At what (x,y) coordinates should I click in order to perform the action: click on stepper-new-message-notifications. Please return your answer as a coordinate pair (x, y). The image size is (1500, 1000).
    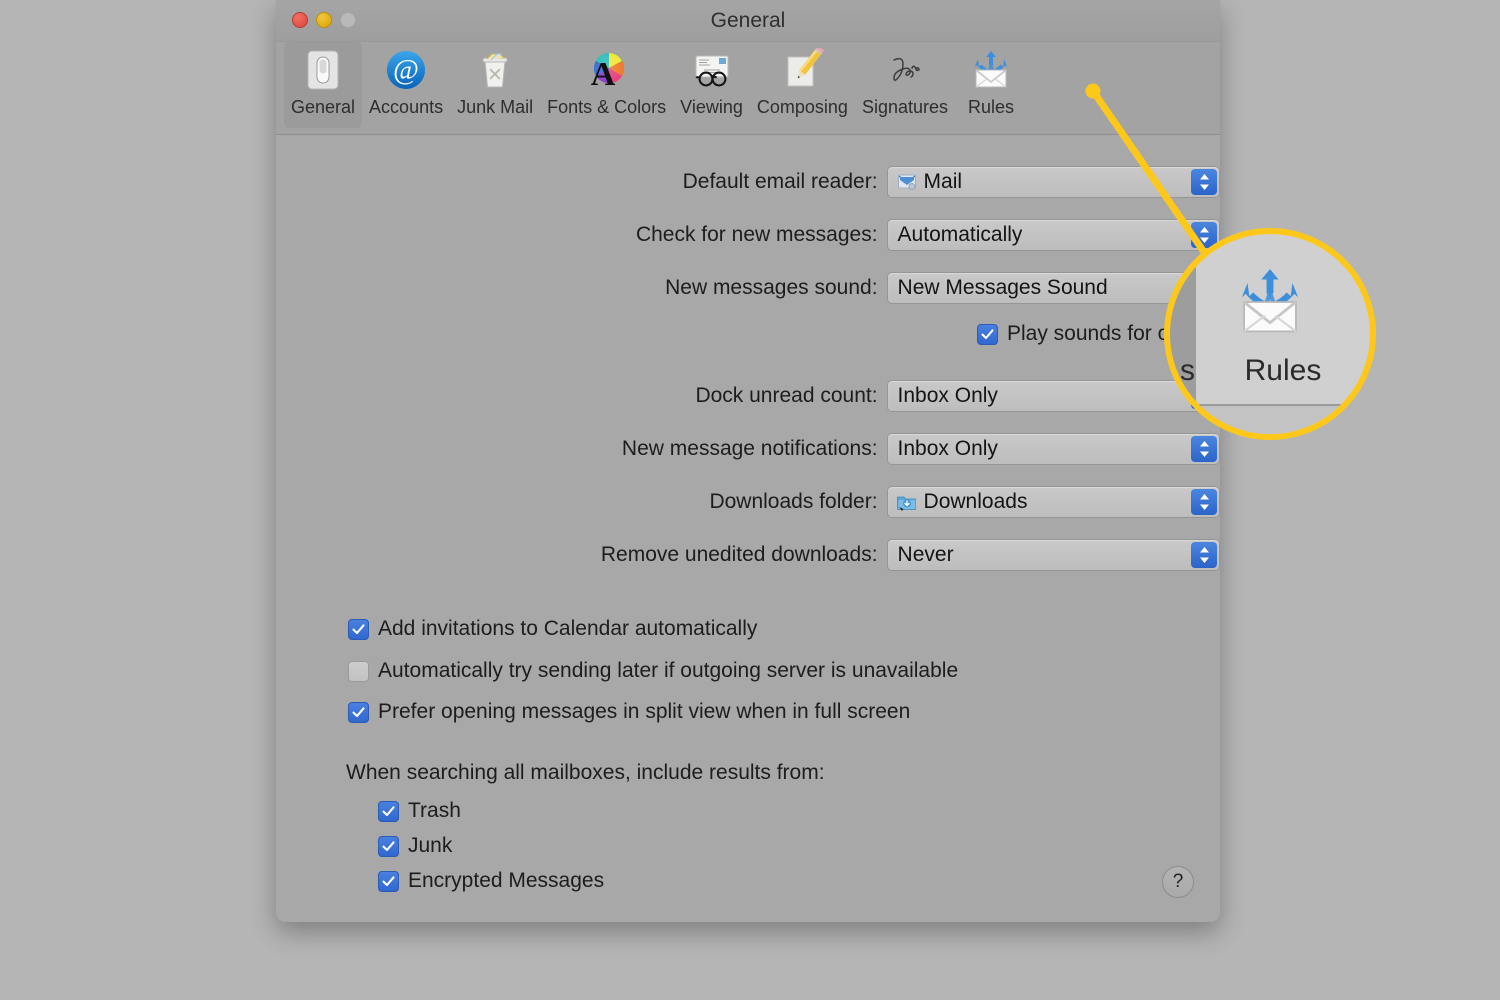
    Looking at the image, I should click on (1204, 449).